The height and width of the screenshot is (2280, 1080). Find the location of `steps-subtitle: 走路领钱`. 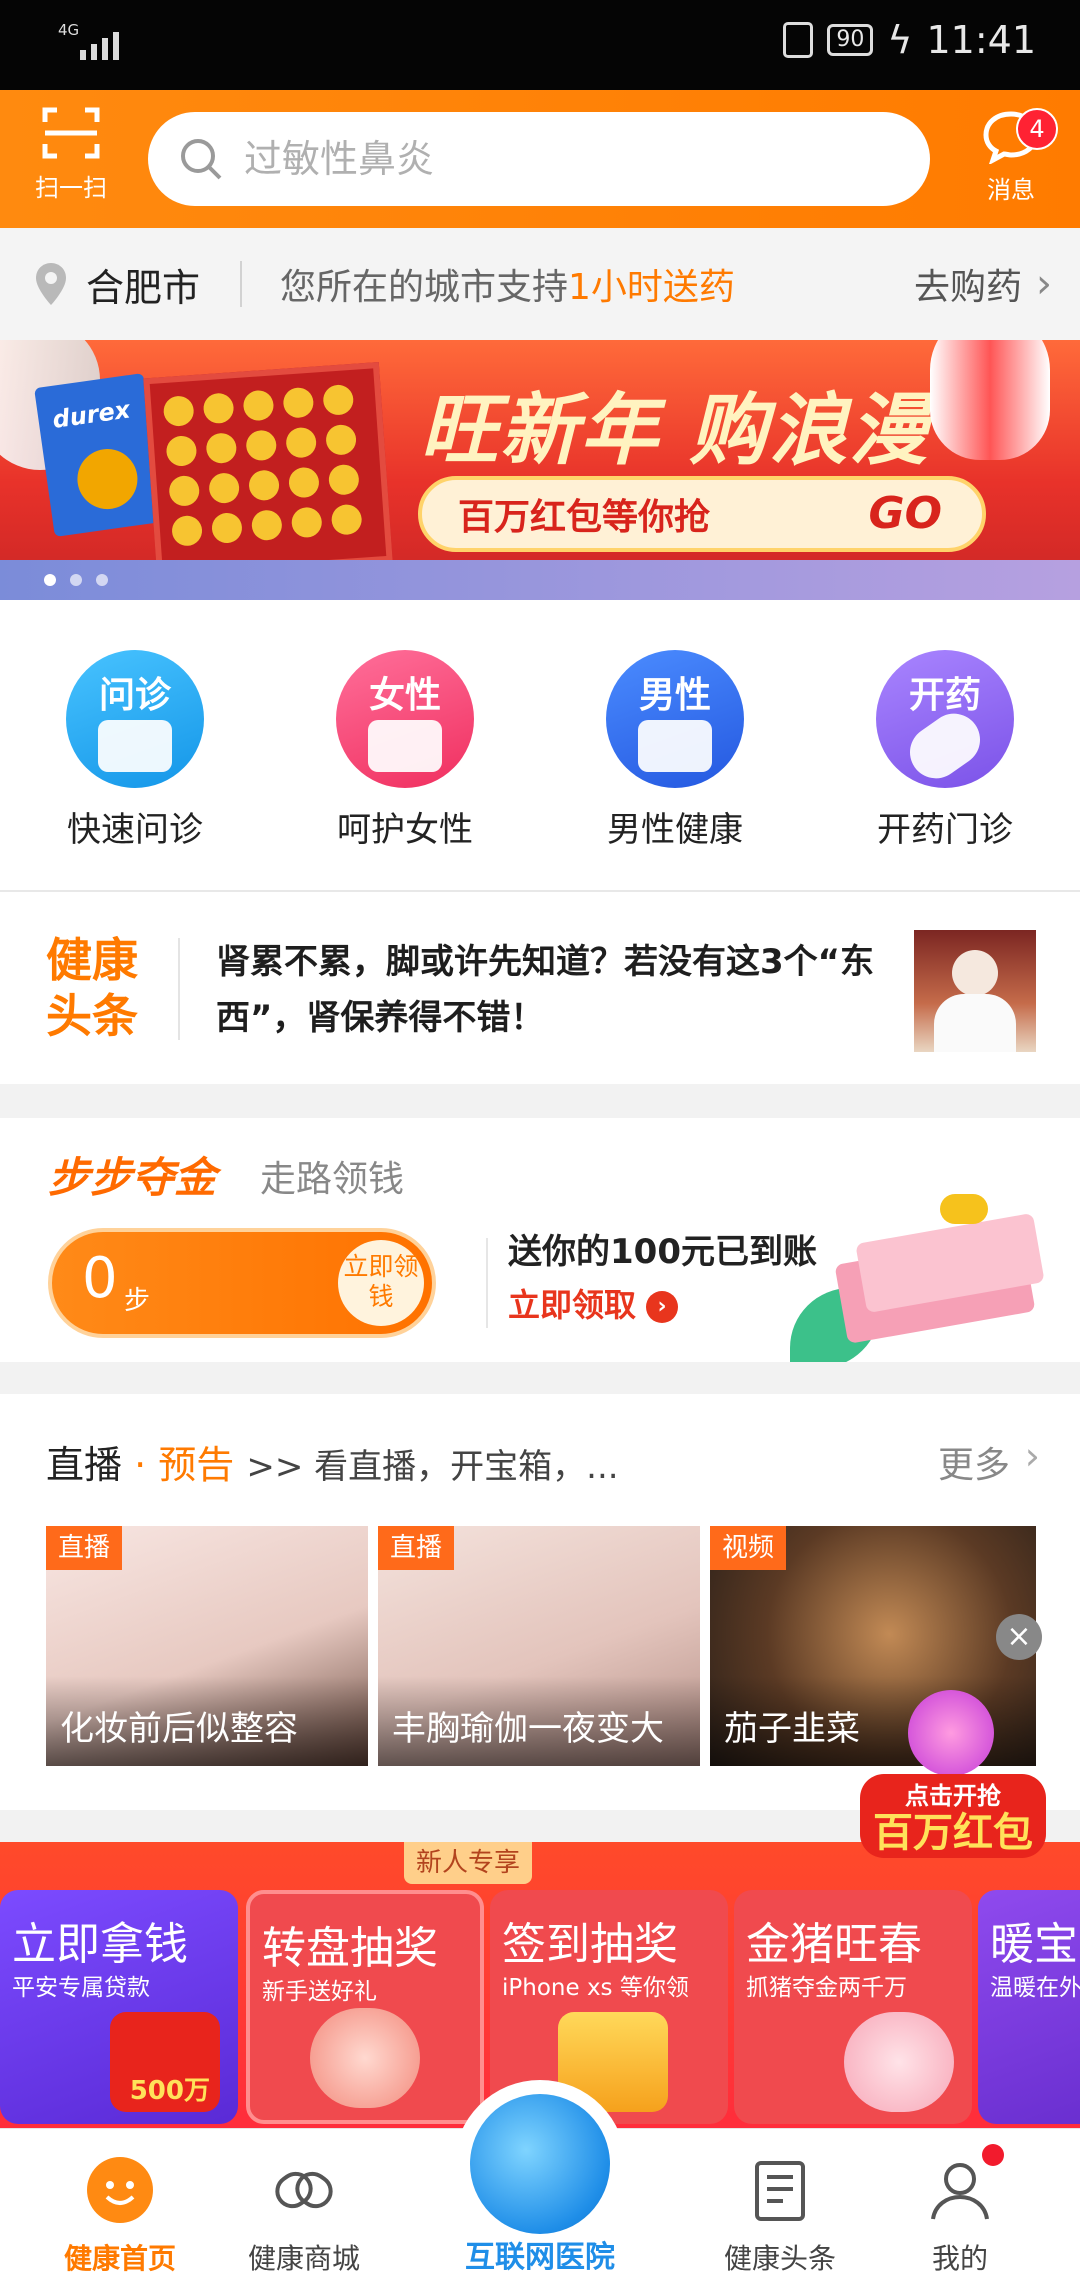

steps-subtitle: 走路领钱 is located at coordinates (332, 1179).